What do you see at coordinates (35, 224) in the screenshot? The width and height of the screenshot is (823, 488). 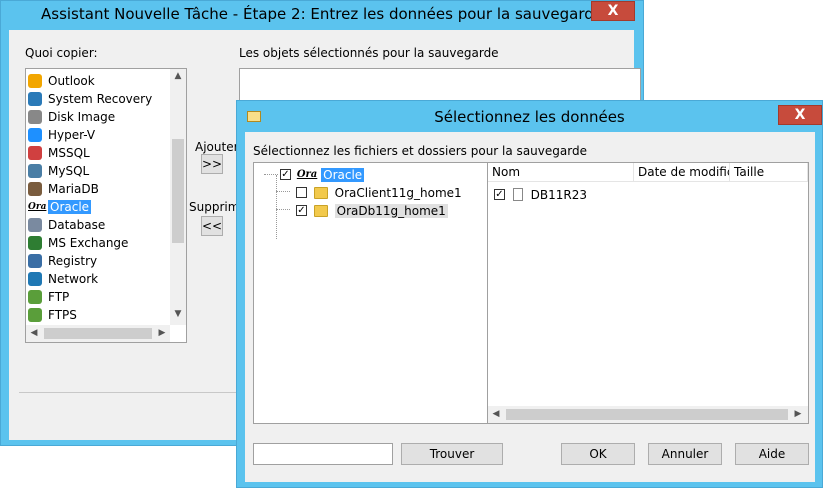 I see `database-icon` at bounding box center [35, 224].